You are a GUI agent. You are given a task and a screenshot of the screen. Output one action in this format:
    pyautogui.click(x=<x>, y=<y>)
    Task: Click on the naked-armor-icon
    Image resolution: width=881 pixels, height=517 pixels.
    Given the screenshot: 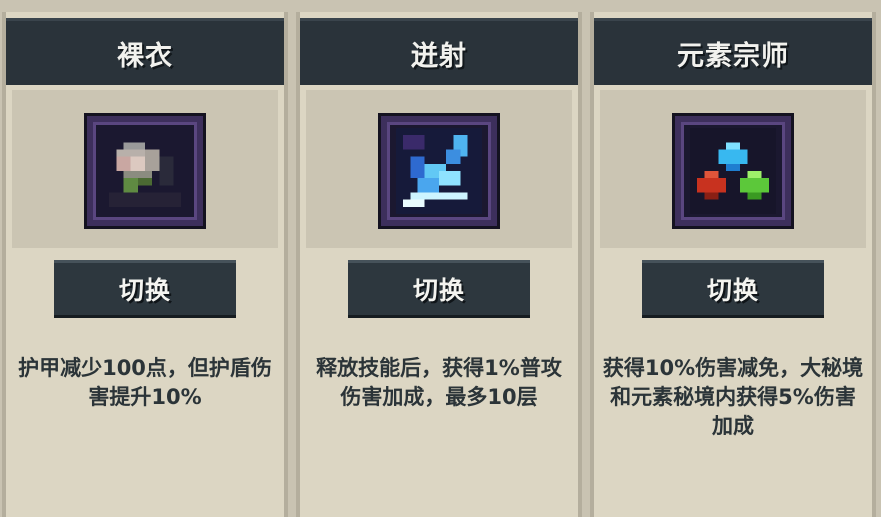 What is the action you would take?
    pyautogui.click(x=145, y=171)
    